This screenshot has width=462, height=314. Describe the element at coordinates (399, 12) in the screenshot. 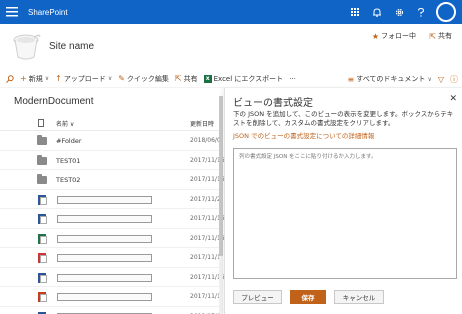

I see `gear-icon` at that location.